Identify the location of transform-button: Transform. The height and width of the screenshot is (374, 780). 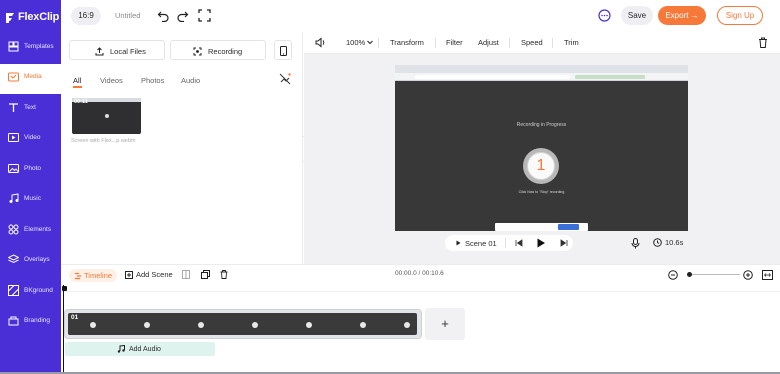
(407, 42).